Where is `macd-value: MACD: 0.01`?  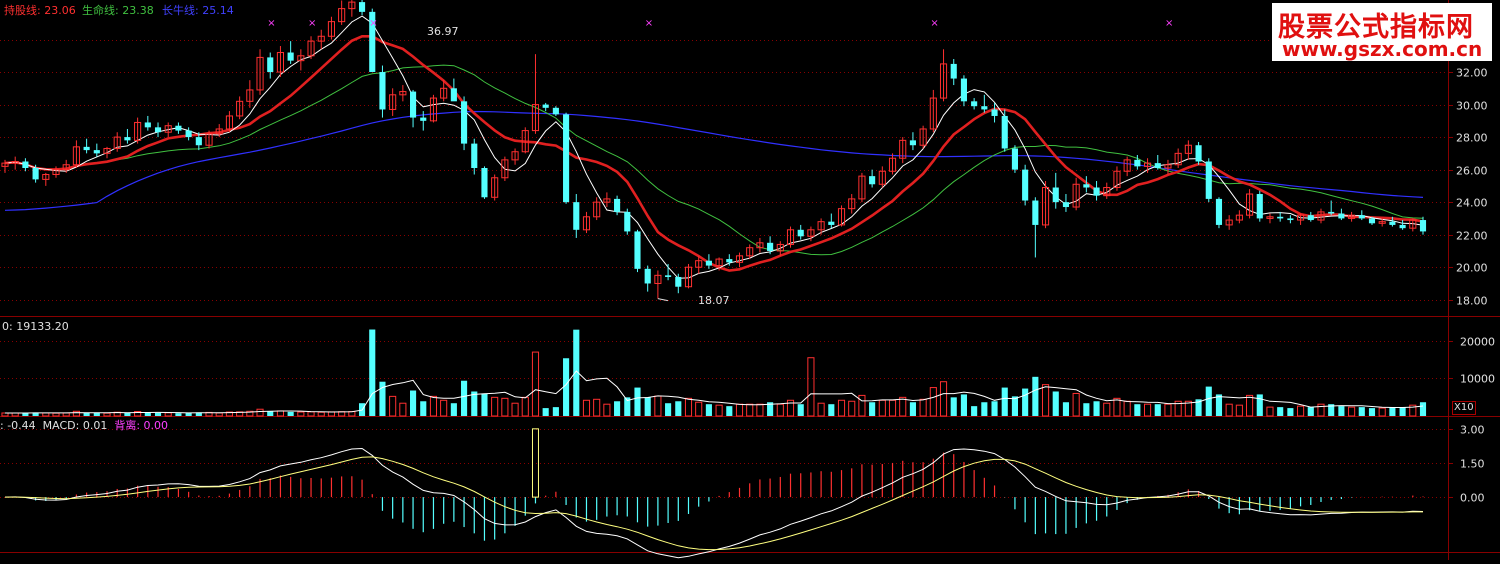
macd-value: MACD: 0.01 is located at coordinates (75, 425).